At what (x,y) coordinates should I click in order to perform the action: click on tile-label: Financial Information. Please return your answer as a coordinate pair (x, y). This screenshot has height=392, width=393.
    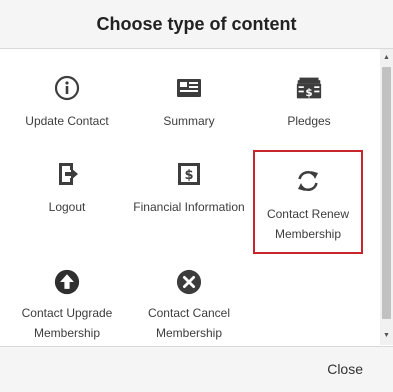
    Looking at the image, I should click on (189, 207).